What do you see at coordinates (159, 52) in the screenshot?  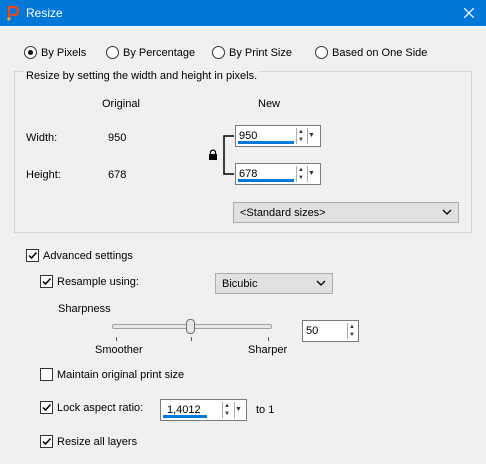 I see `radio-label: By Percentage` at bounding box center [159, 52].